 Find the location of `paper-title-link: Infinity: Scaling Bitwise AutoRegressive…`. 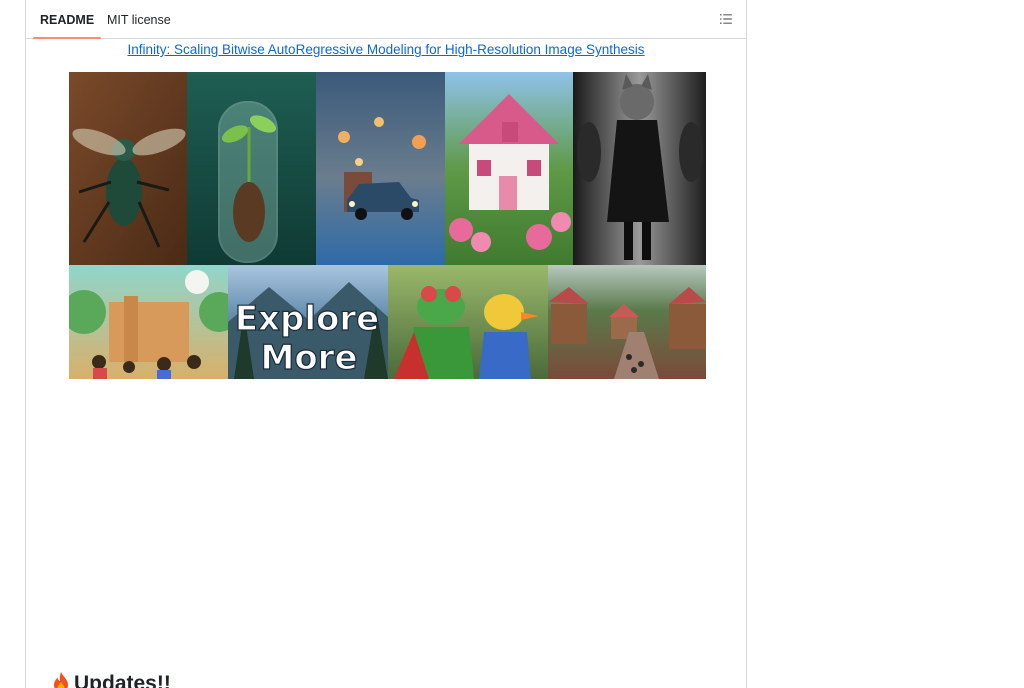

paper-title-link: Infinity: Scaling Bitwise AutoRegressive… is located at coordinates (386, 49).